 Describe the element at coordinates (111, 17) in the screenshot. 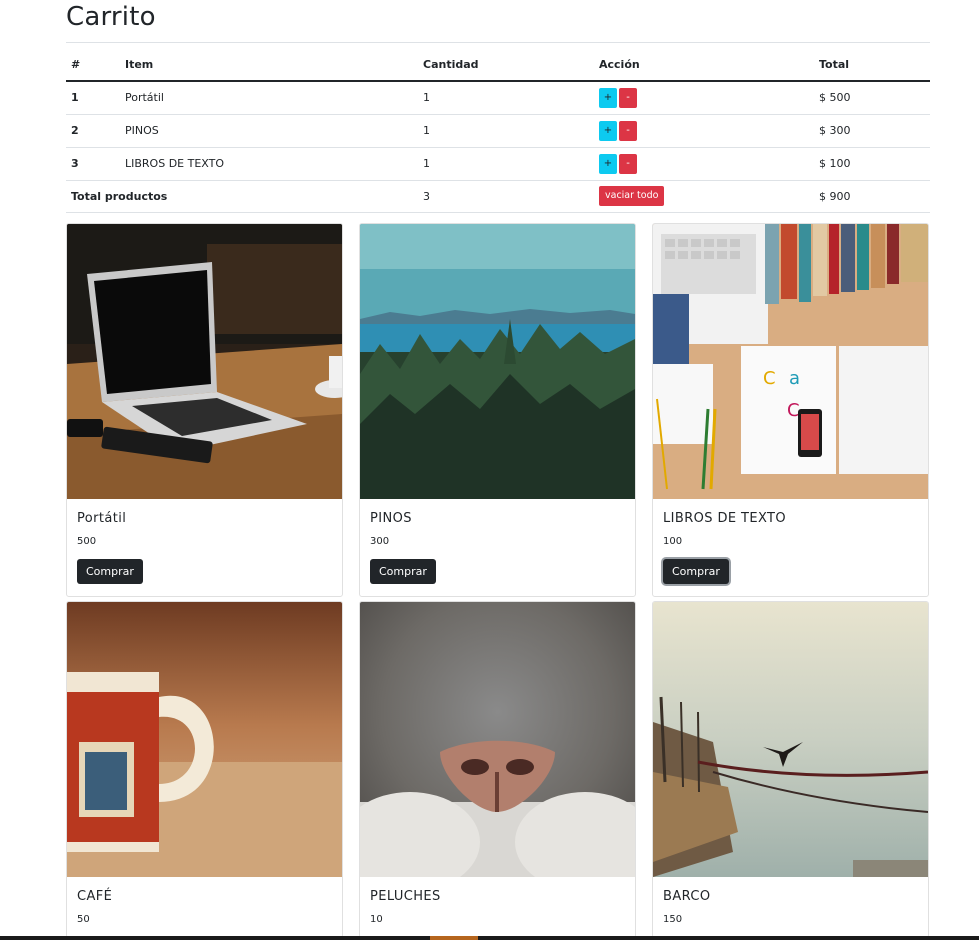

I see `page-title: Carrito` at that location.